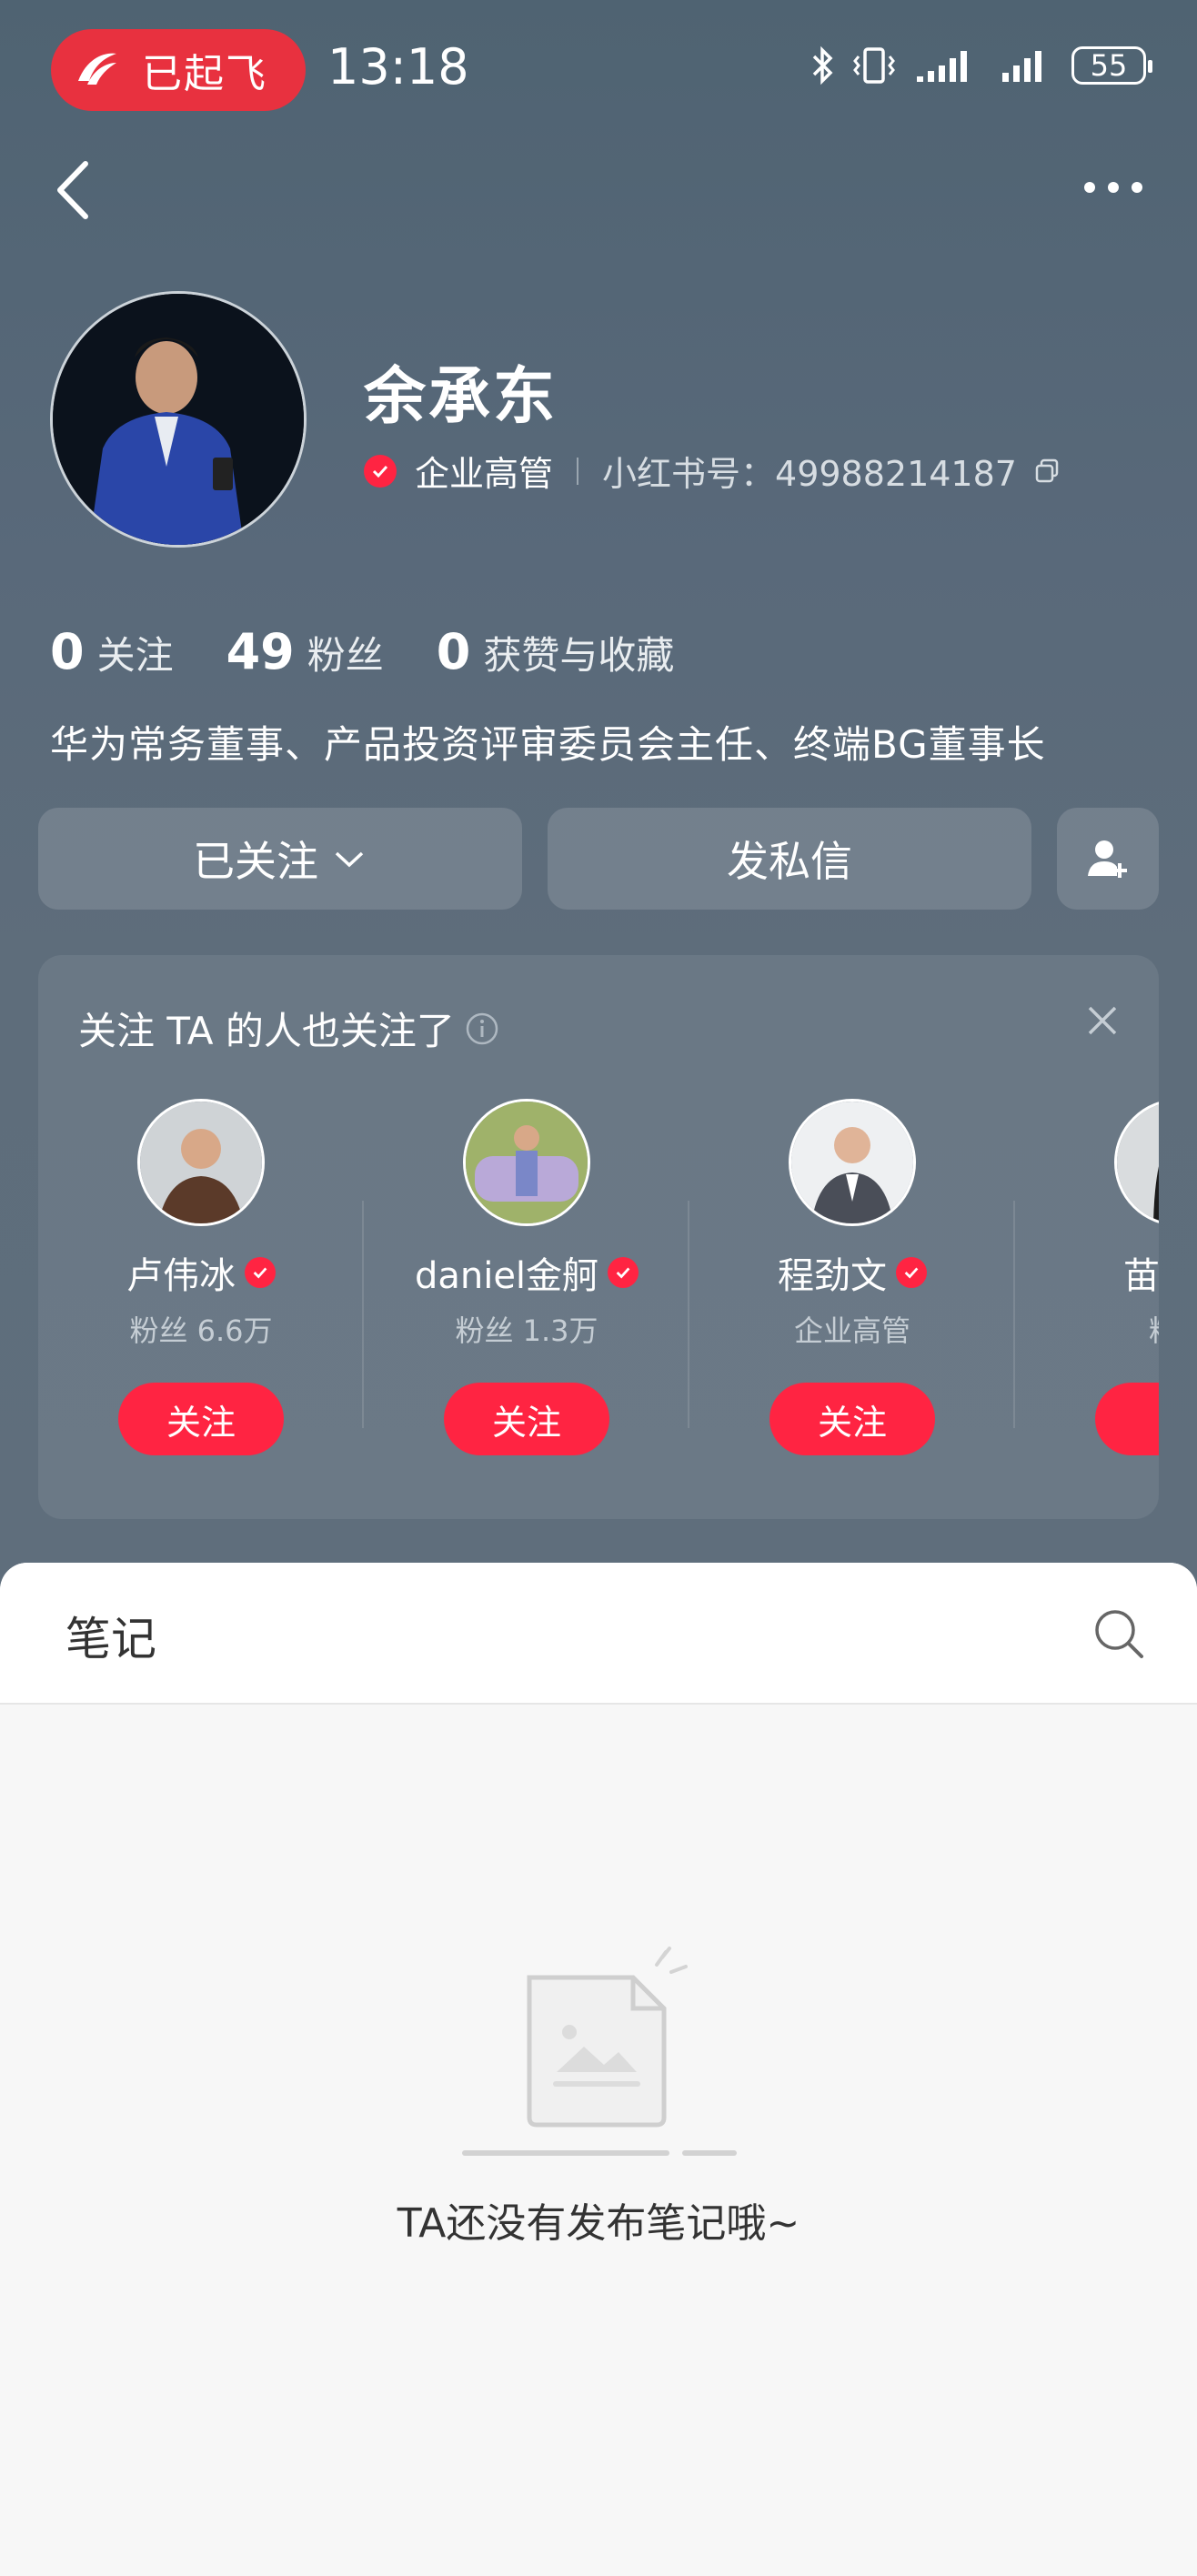  I want to click on profile-id-line: 企业高管 小红书号：49988214187, so click(712, 471).